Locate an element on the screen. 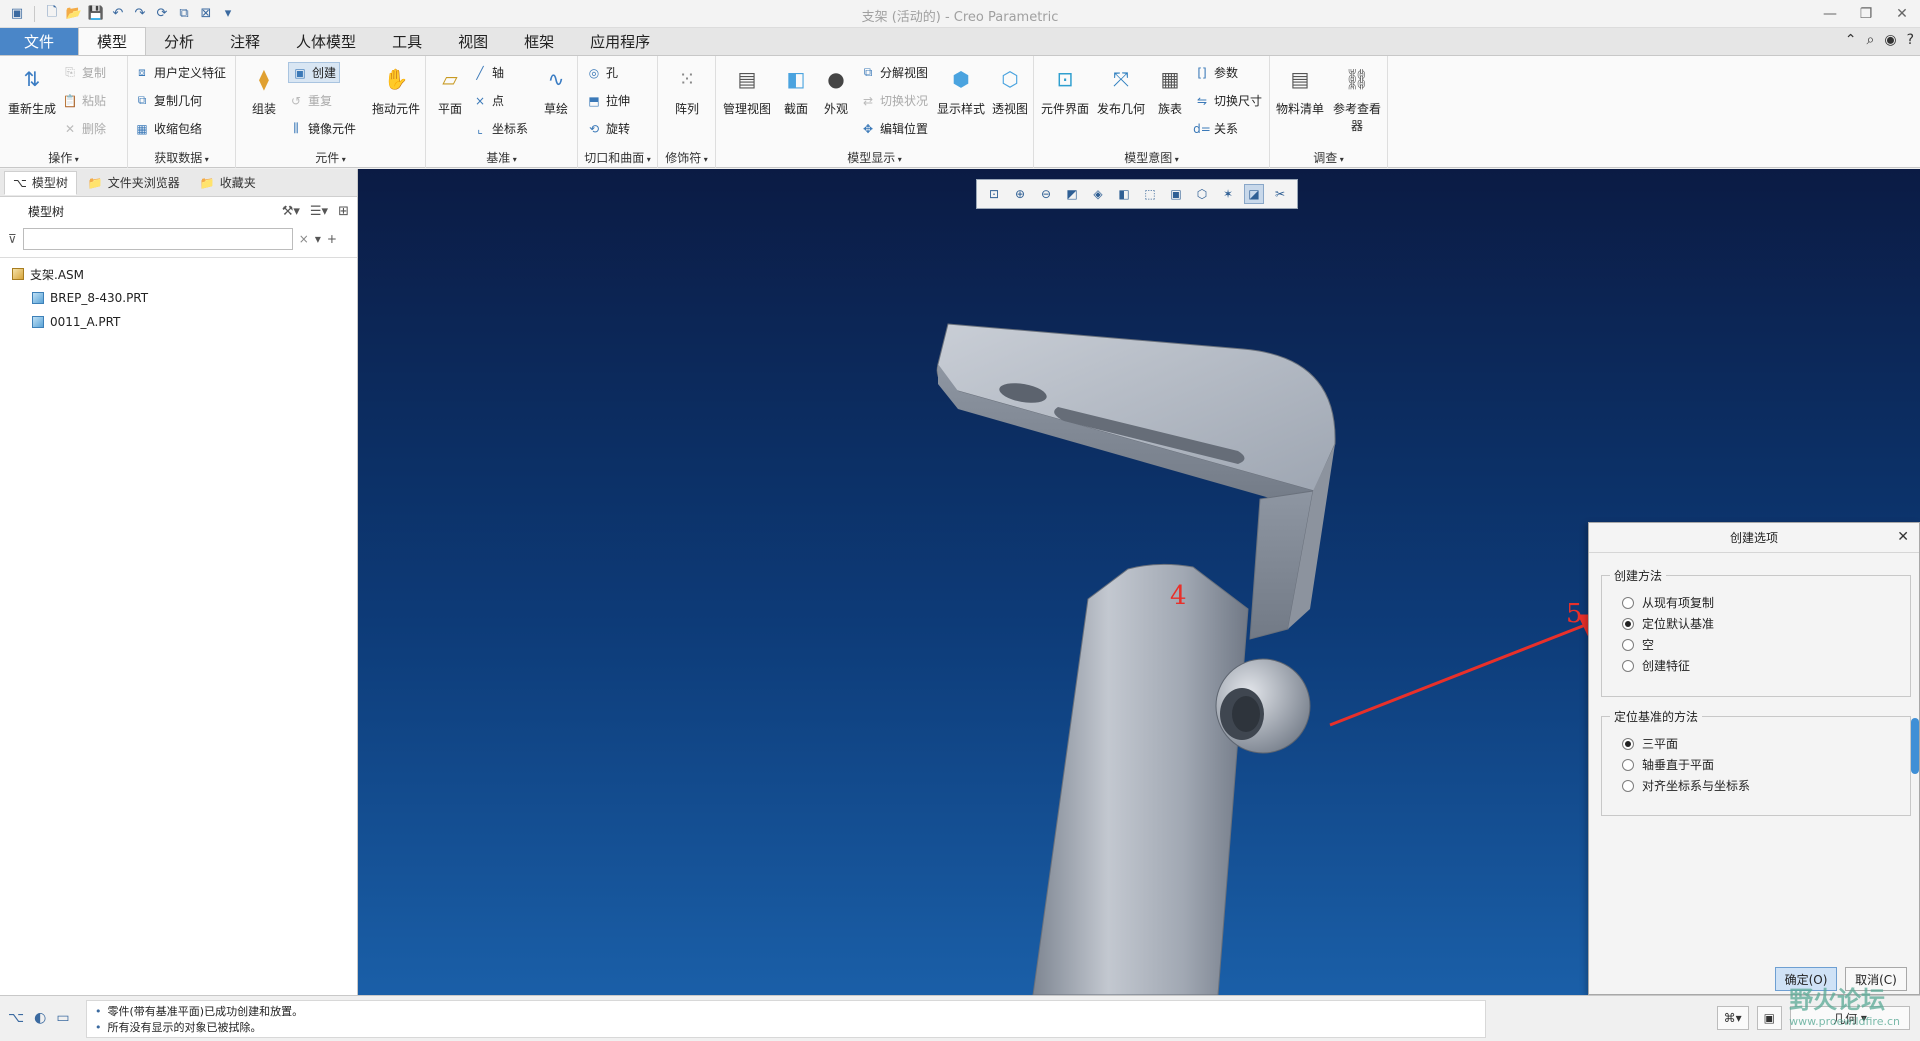 Image resolution: width=1920 pixels, height=1041 pixels. display-style-button: ⬢ 显示样式 is located at coordinates (961, 89).